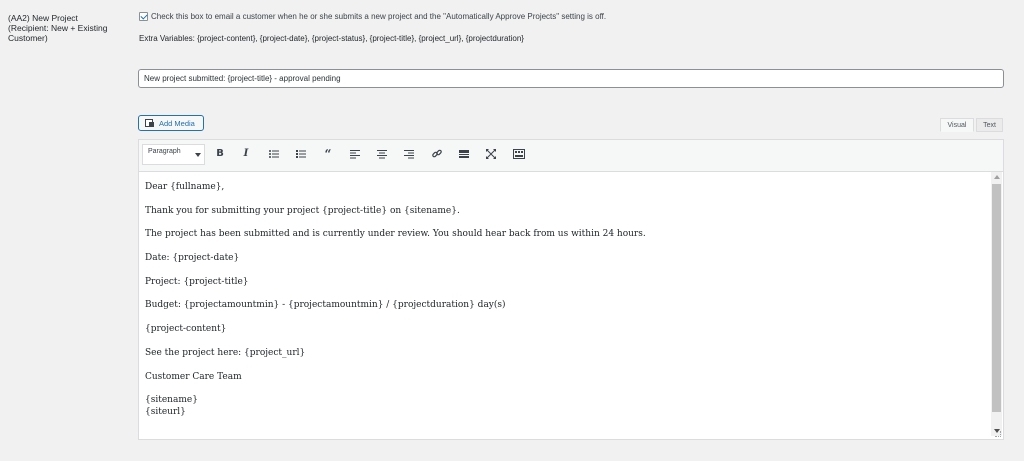  I want to click on bullet-list-icon, so click(274, 154).